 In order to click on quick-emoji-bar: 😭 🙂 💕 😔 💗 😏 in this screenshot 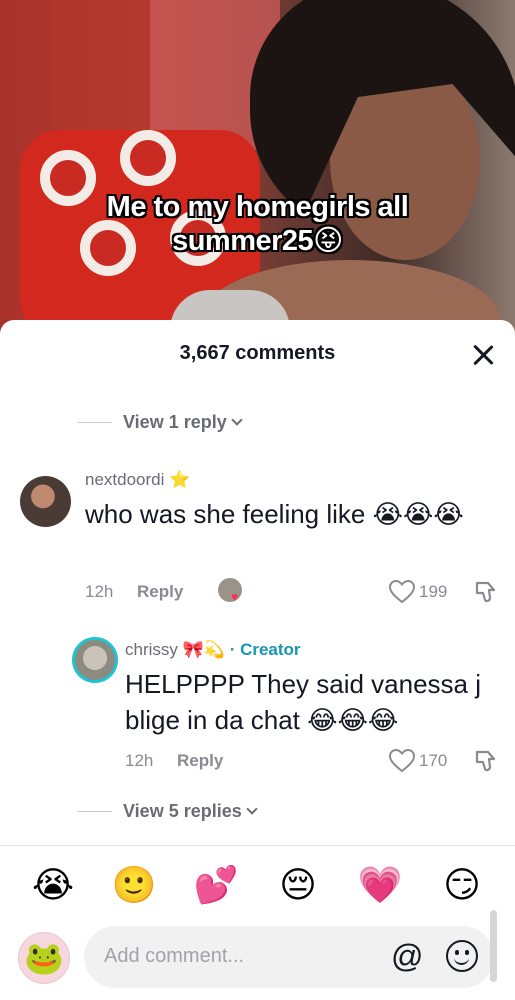, I will do `click(257, 885)`.